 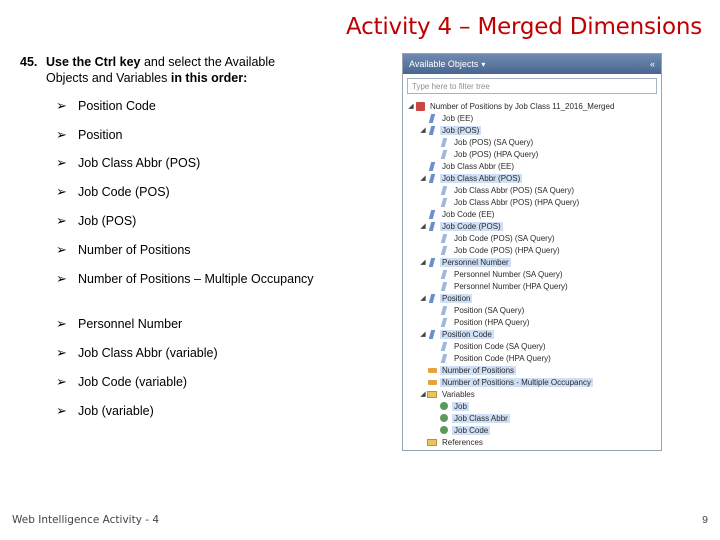 I want to click on tree-item: Personnel Number (HPA Query), so click(x=500, y=286).